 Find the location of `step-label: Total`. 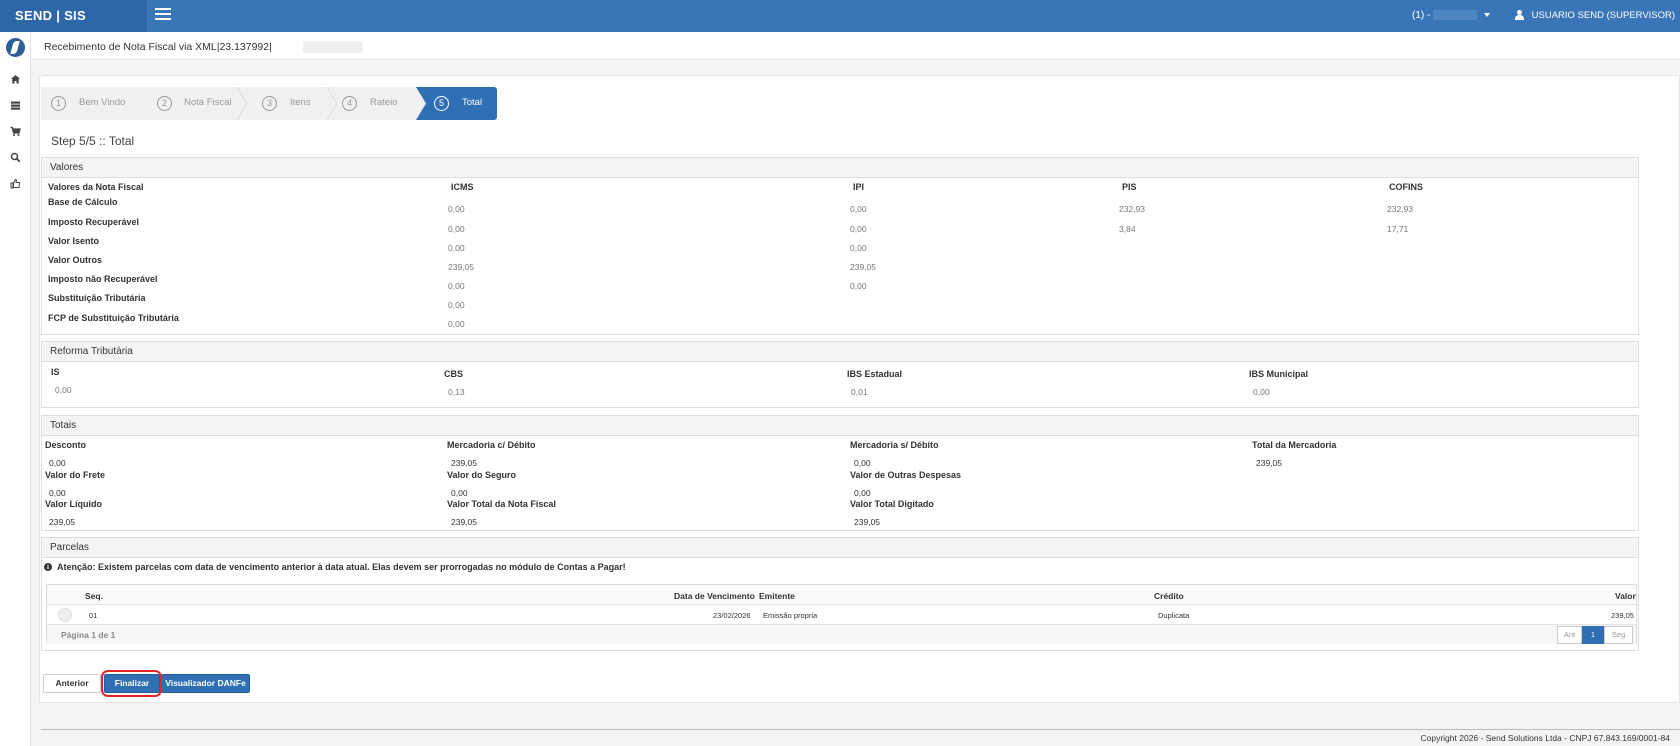

step-label: Total is located at coordinates (472, 102).